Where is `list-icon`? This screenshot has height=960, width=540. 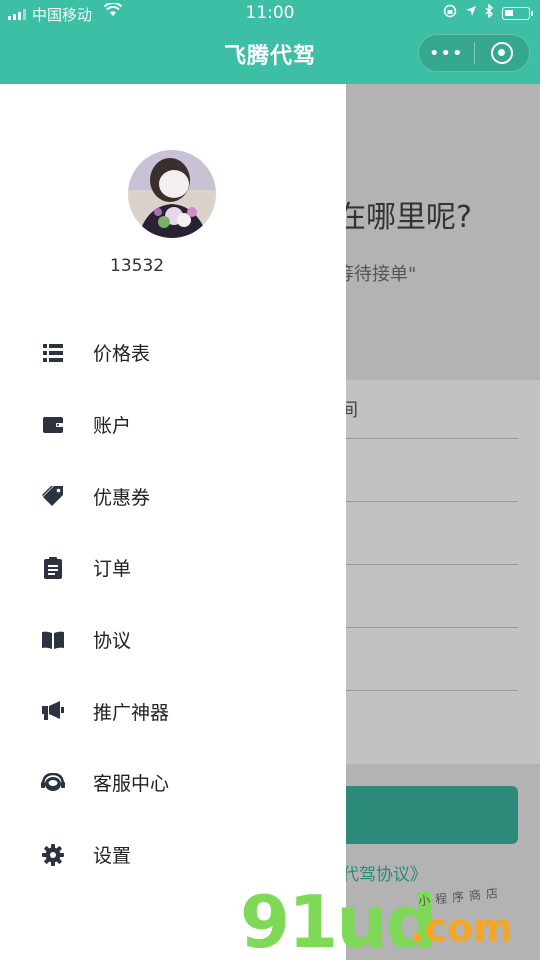
list-icon is located at coordinates (53, 353).